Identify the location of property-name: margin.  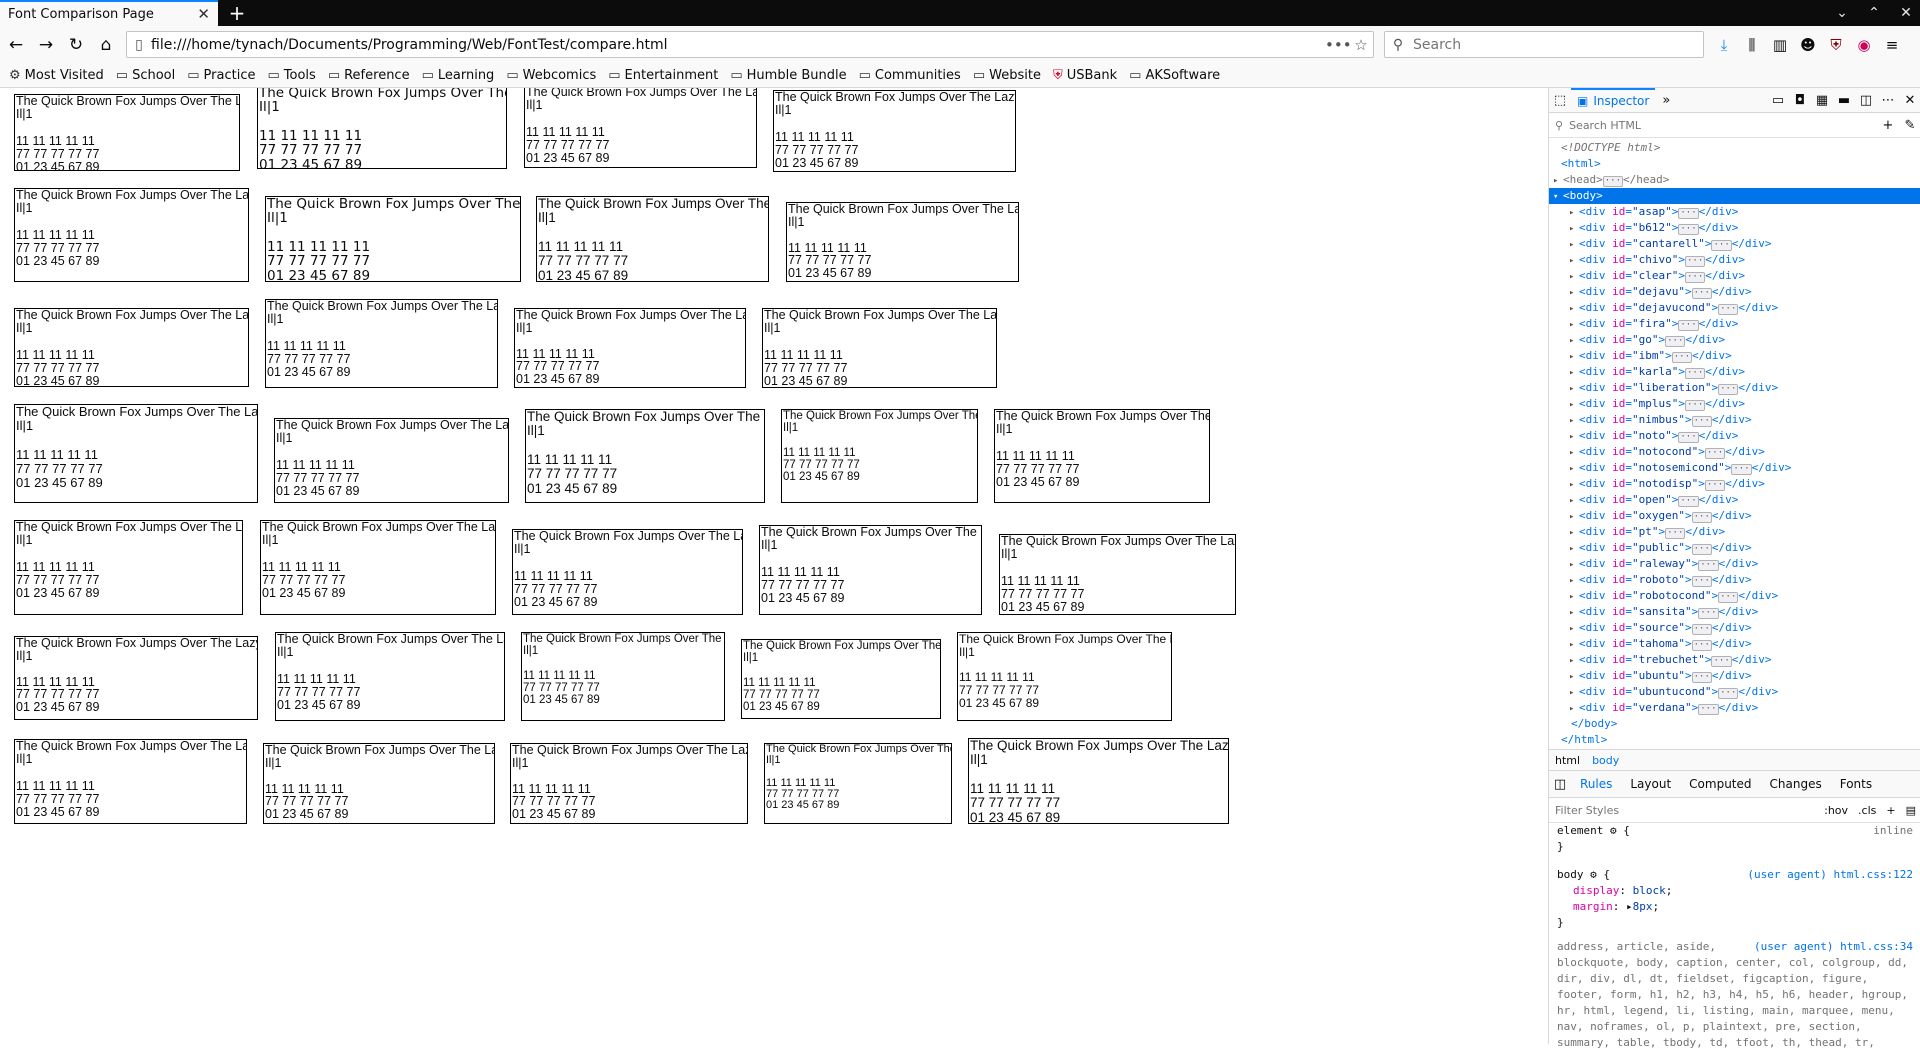
(1593, 906).